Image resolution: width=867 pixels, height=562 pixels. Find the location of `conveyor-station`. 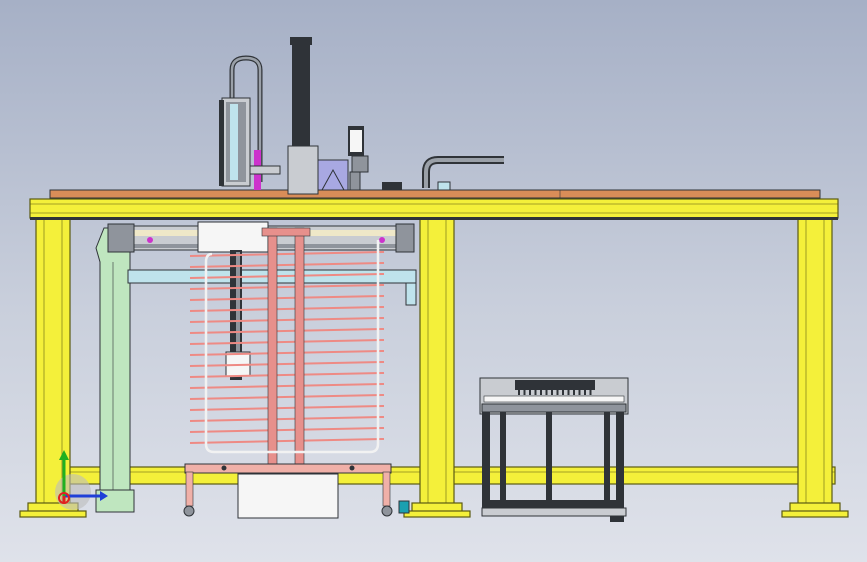

conveyor-station is located at coordinates (554, 449).